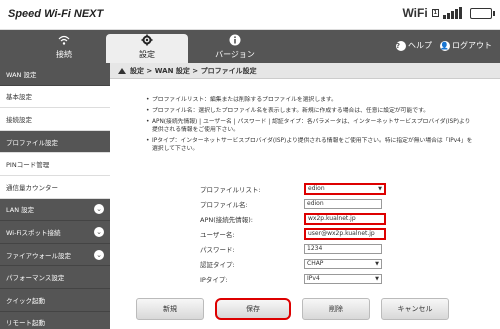 Image resolution: width=500 pixels, height=329 pixels. Describe the element at coordinates (415, 13) in the screenshot. I see `wifi-label: WiFi` at that location.